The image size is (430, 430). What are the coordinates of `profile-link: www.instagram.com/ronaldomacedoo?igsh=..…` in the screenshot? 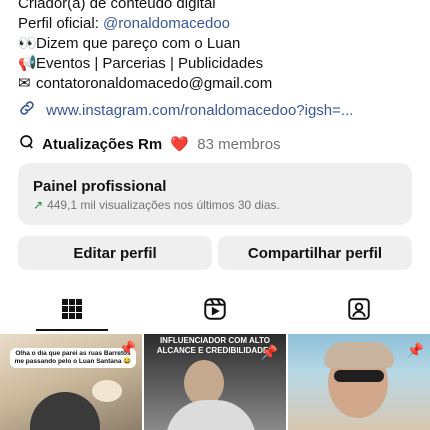 It's located at (218, 111).